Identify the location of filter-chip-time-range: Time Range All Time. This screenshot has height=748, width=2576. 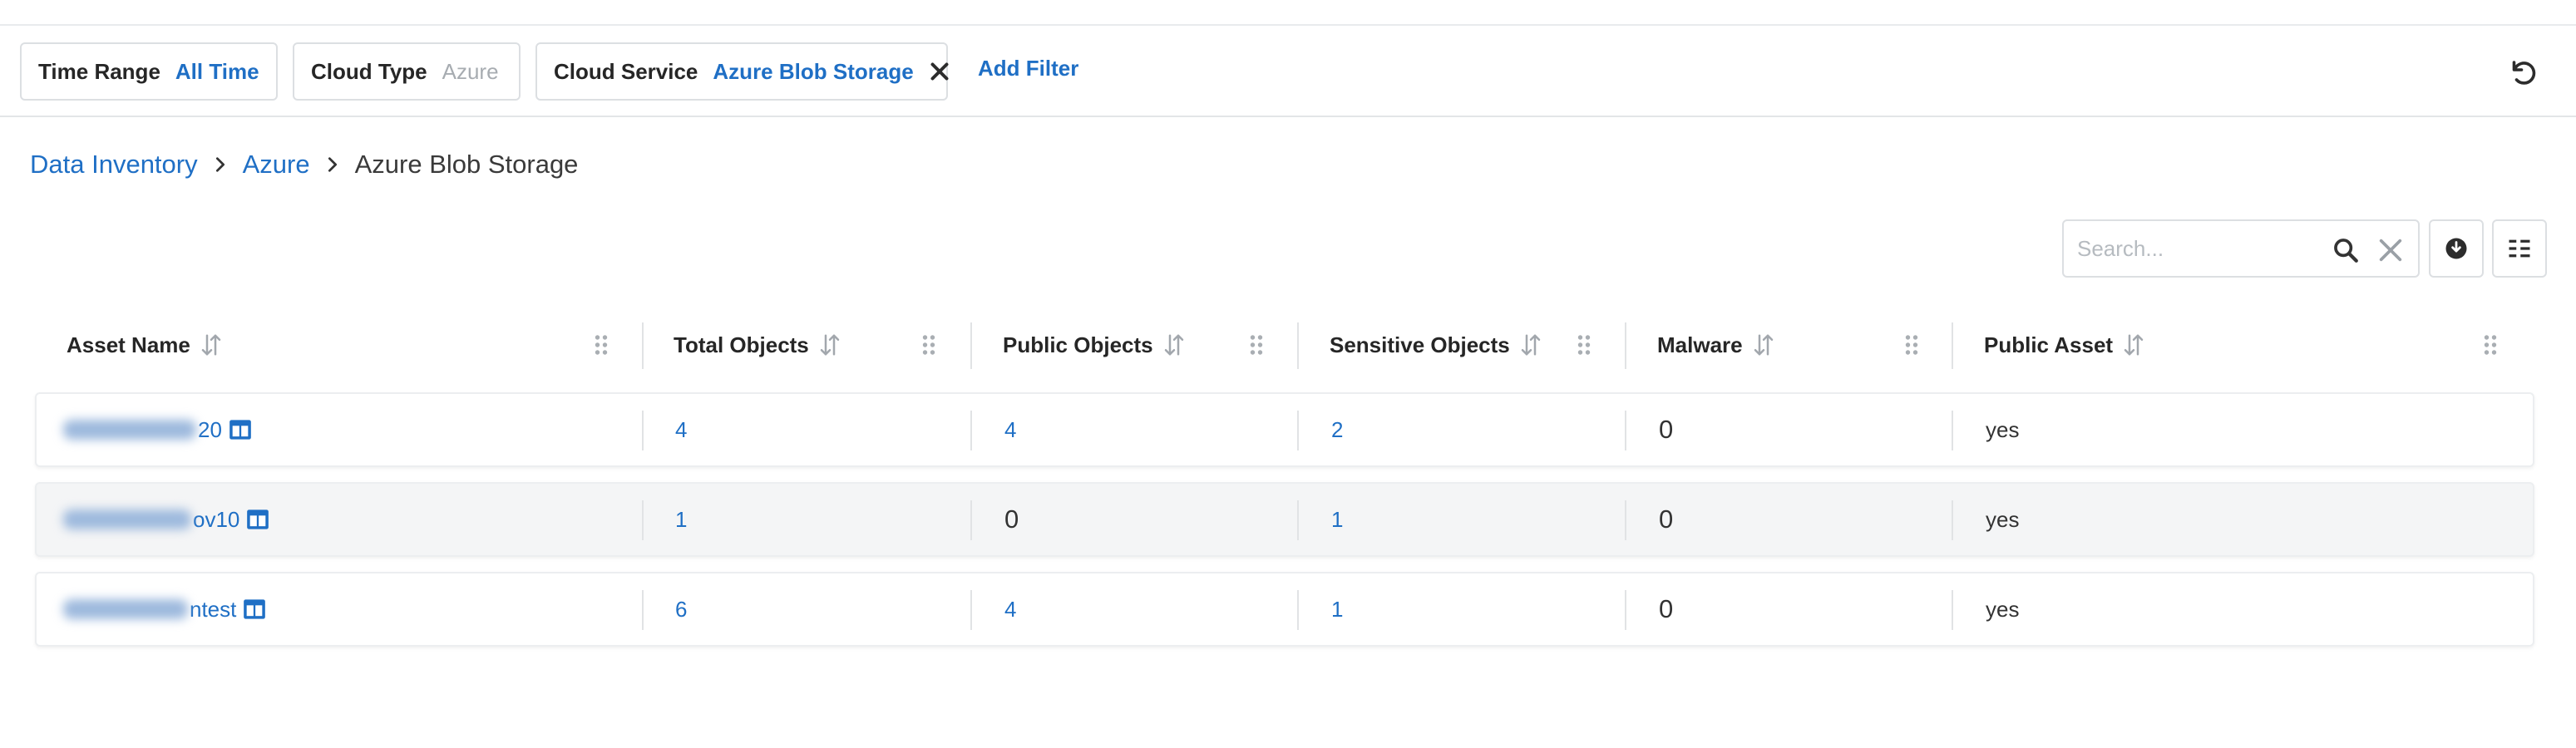
(149, 71).